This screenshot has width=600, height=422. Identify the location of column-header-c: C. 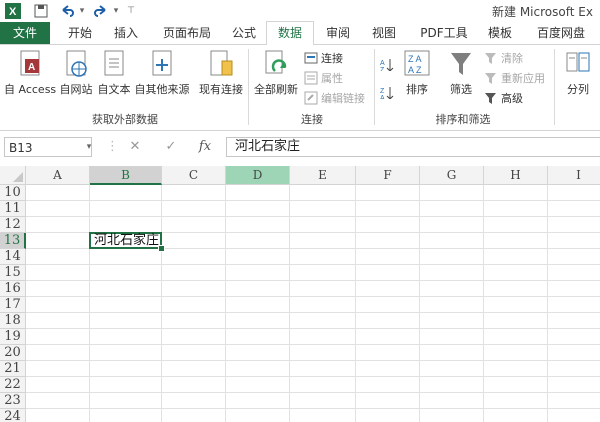
(194, 175).